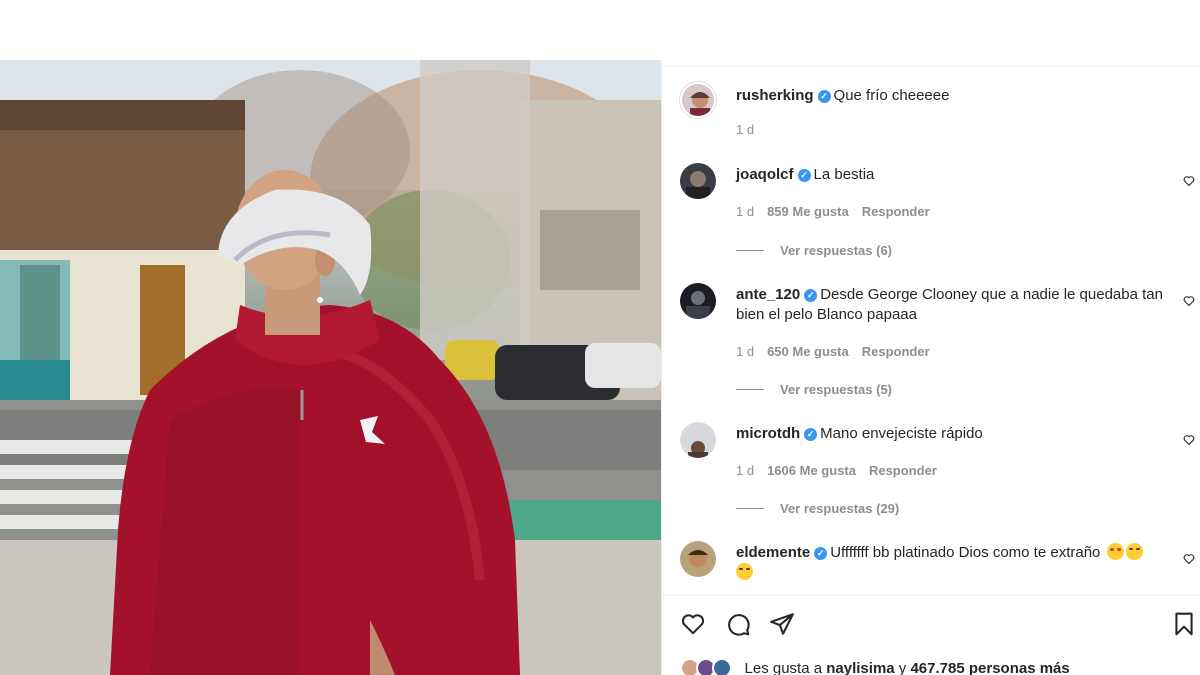  I want to click on username: eldemente, so click(773, 552).